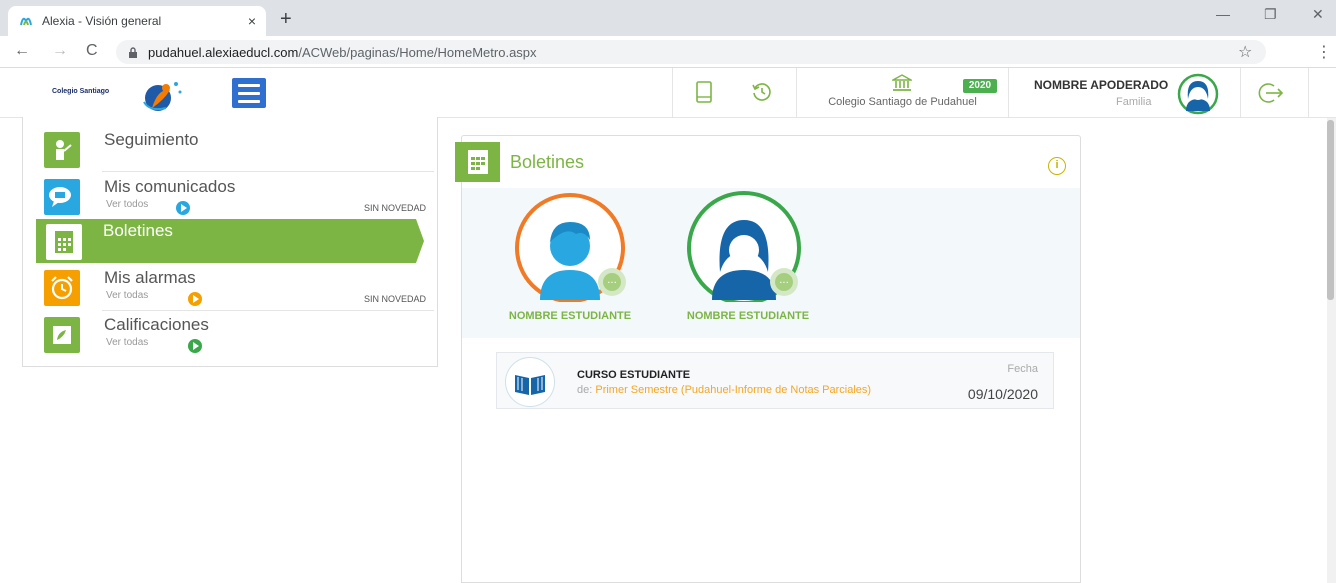  What do you see at coordinates (704, 92) in the screenshot?
I see `tablet-icon` at bounding box center [704, 92].